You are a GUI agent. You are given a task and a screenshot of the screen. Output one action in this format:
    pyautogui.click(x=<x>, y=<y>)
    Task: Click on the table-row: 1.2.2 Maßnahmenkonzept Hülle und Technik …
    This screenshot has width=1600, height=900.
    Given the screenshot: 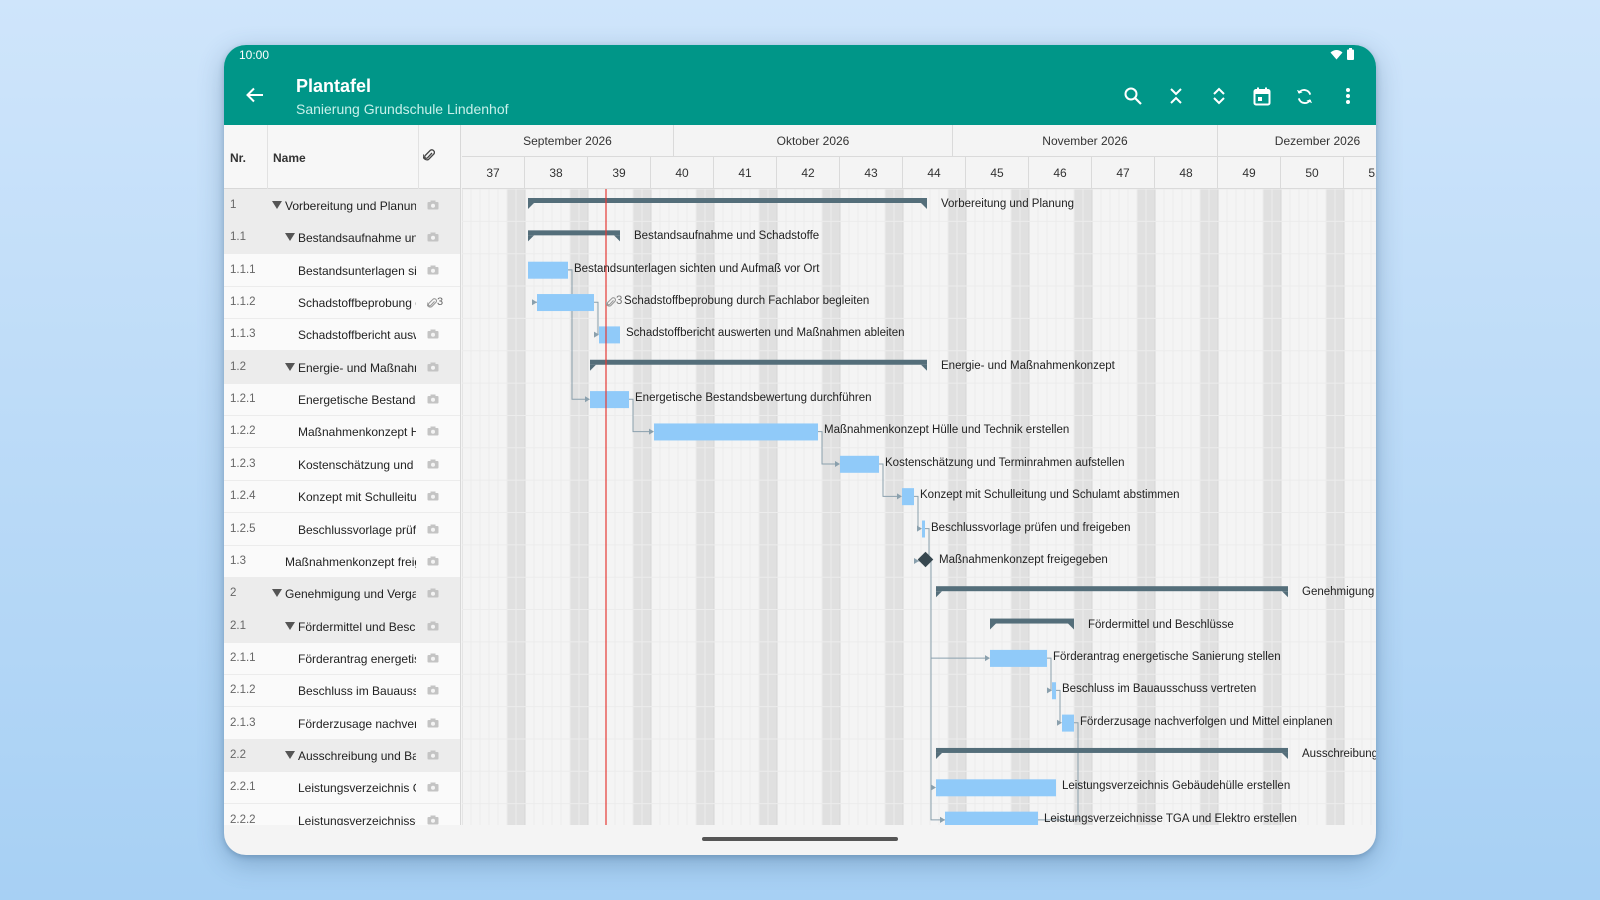 What is the action you would take?
    pyautogui.click(x=342, y=432)
    